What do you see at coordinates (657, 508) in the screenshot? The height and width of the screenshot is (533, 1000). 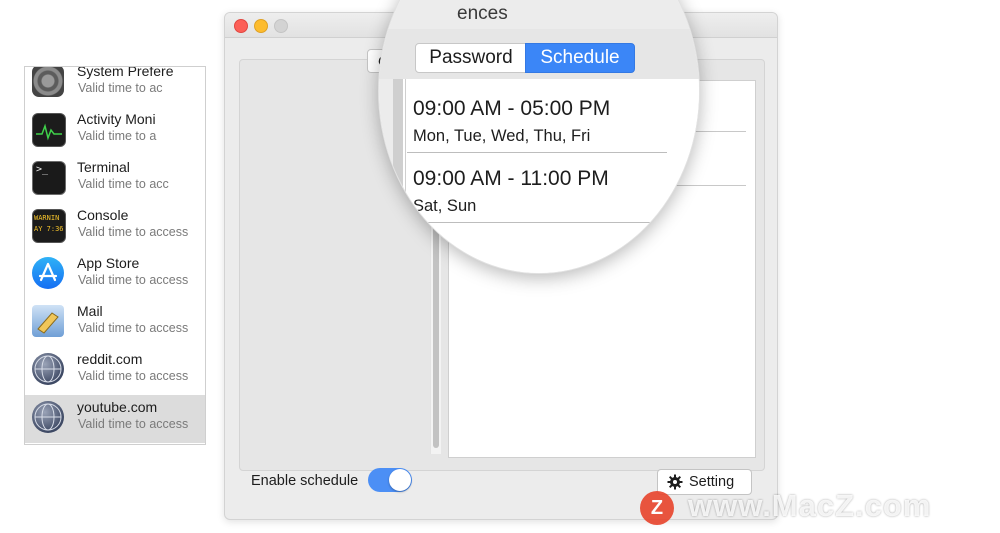 I see `watermark-logo: Z` at bounding box center [657, 508].